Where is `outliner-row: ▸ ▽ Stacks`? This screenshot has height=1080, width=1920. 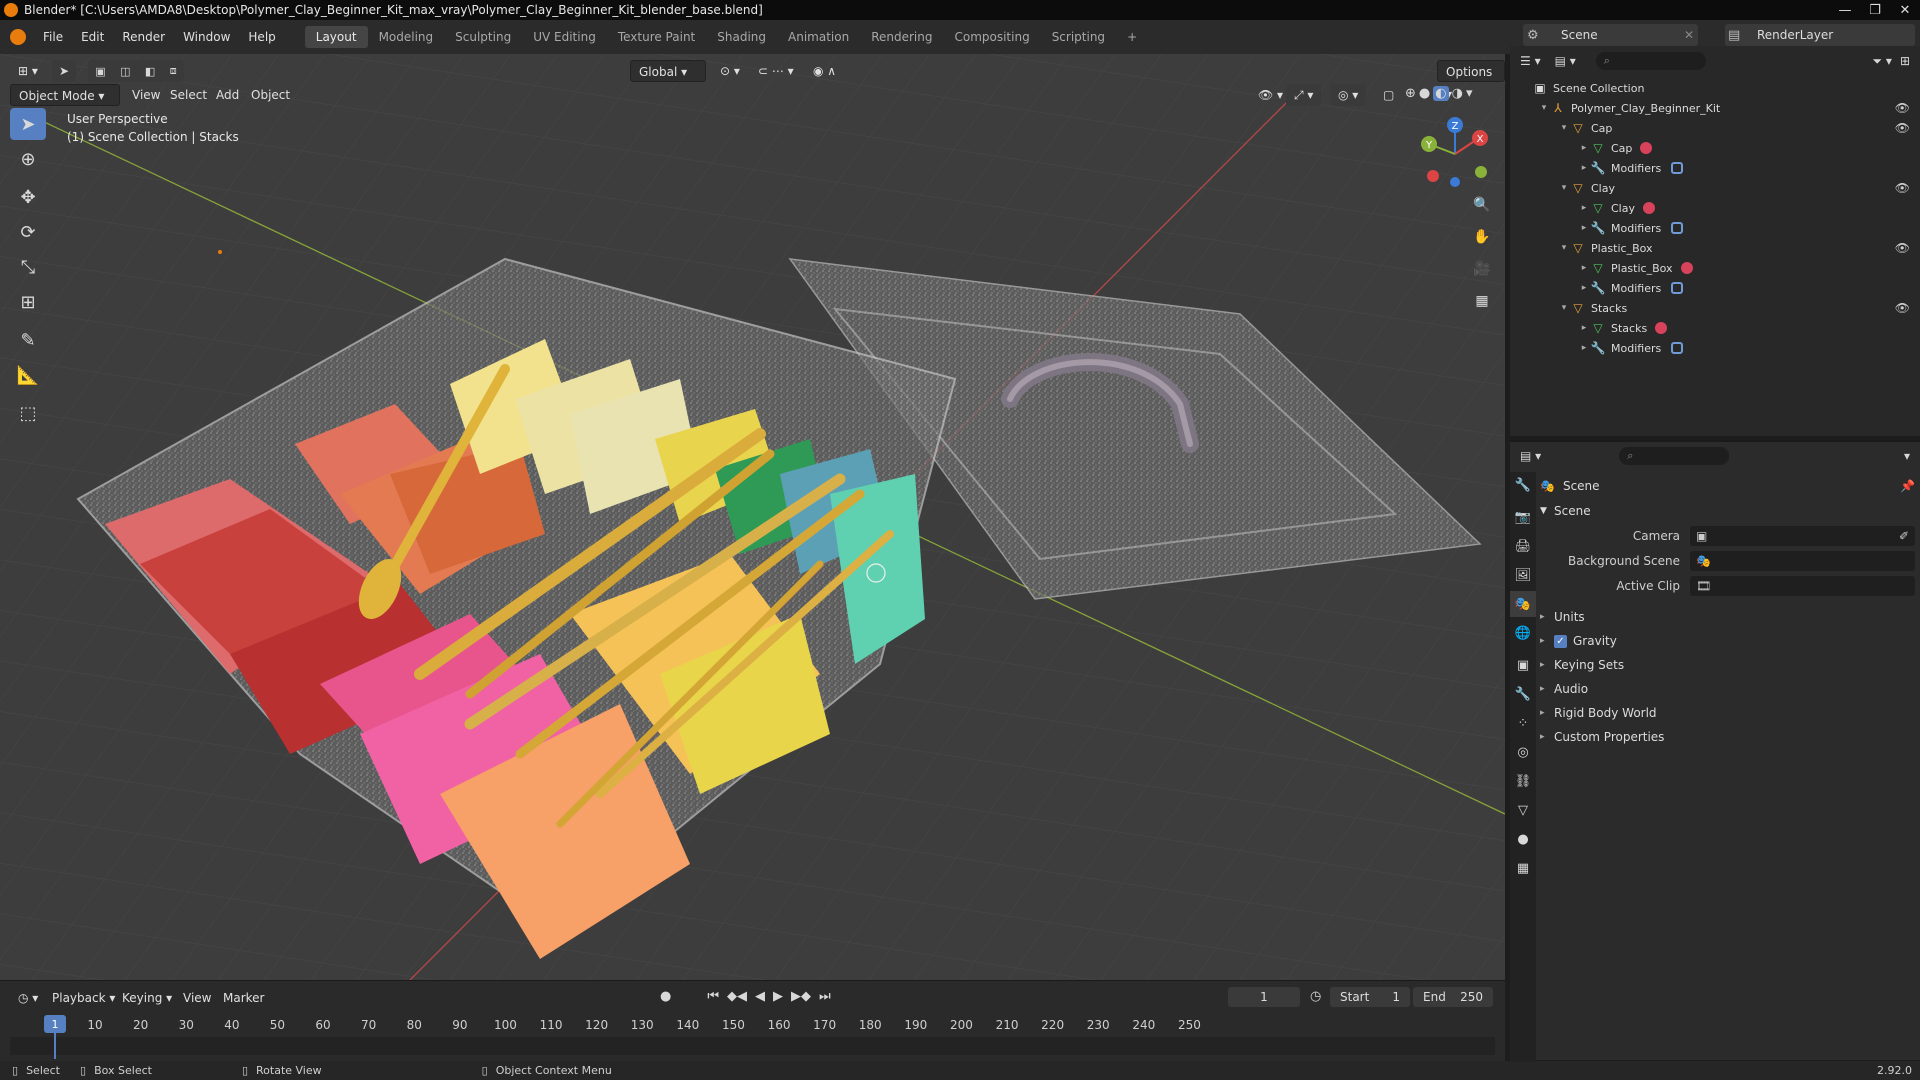
outliner-row: ▸ ▽ Stacks is located at coordinates (1715, 328).